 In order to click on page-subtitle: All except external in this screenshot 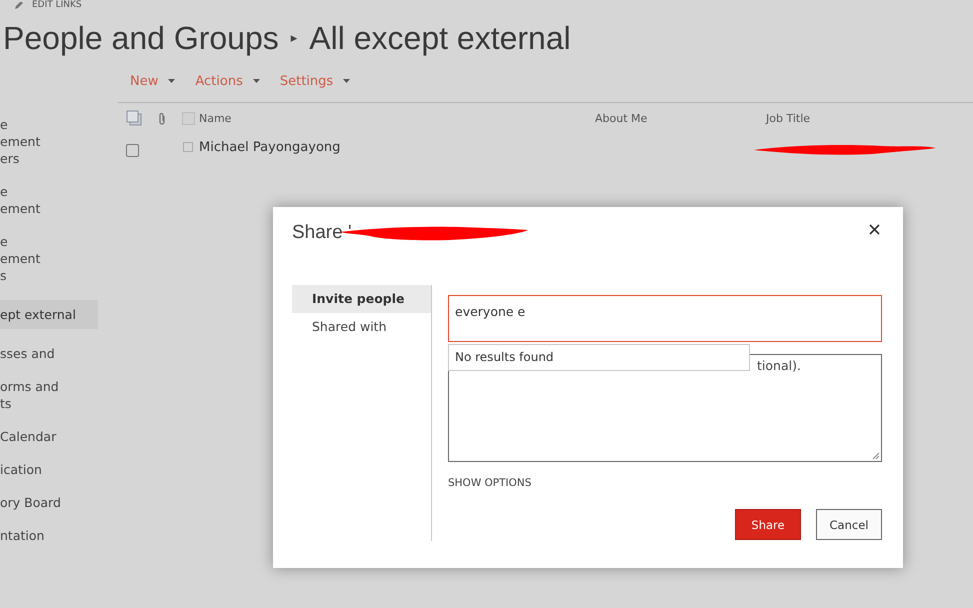, I will do `click(440, 38)`.